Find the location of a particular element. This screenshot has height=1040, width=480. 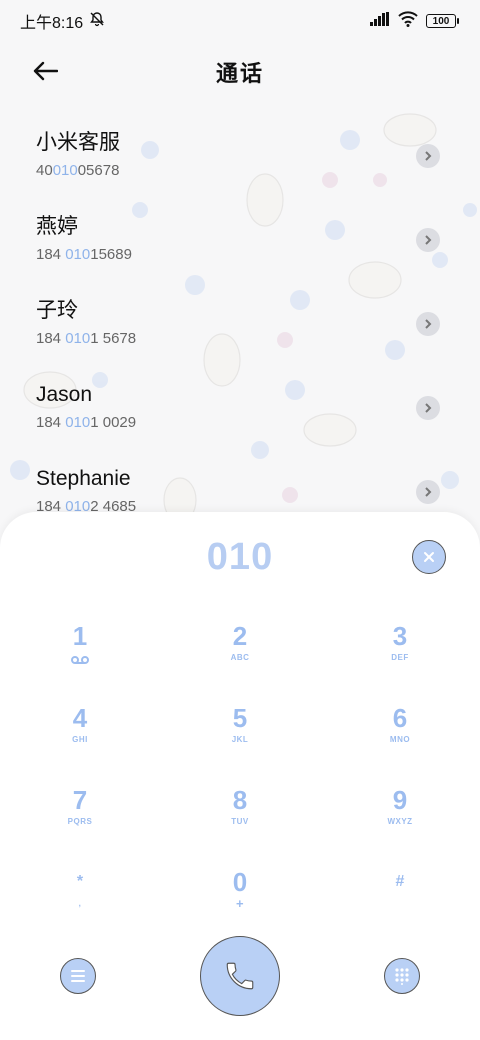

key-letters: WXYZ is located at coordinates (400, 821).